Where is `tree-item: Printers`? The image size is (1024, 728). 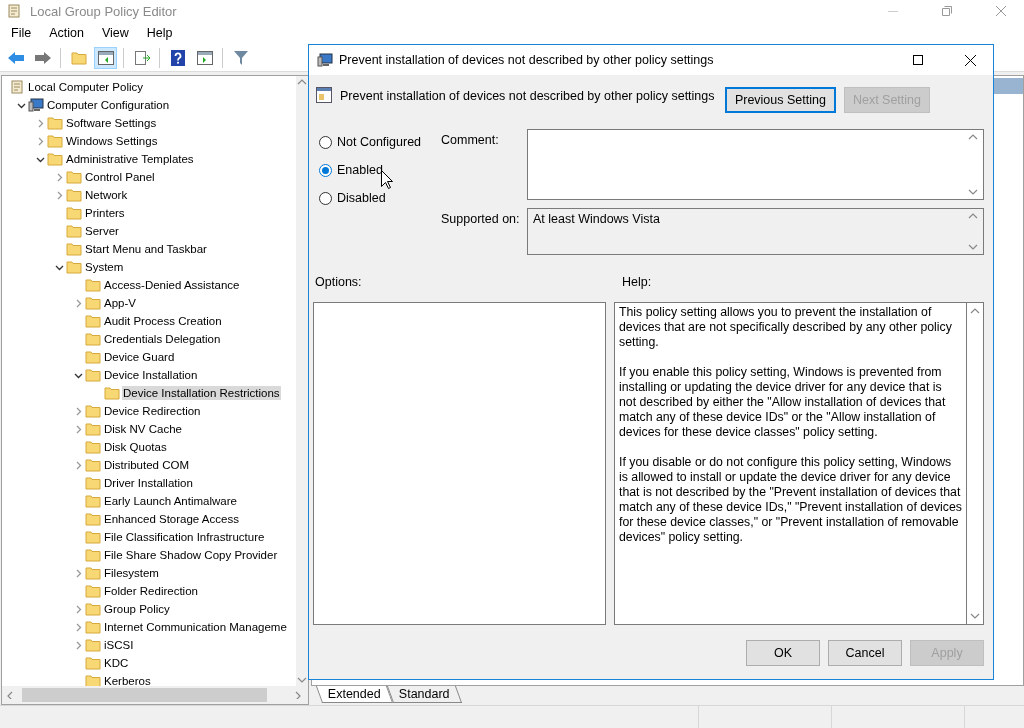
tree-item: Printers is located at coordinates (105, 213).